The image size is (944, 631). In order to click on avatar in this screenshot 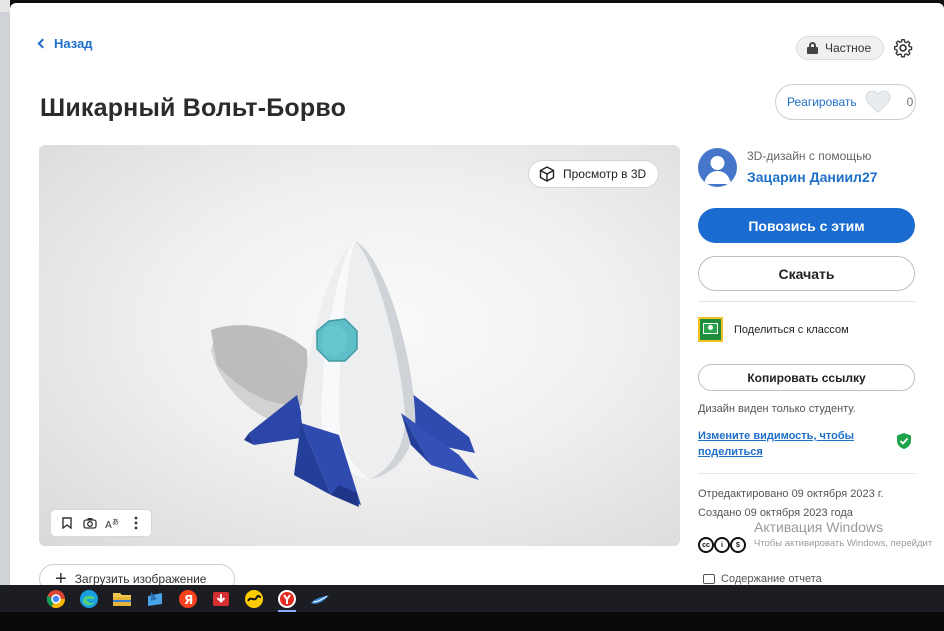, I will do `click(717, 167)`.